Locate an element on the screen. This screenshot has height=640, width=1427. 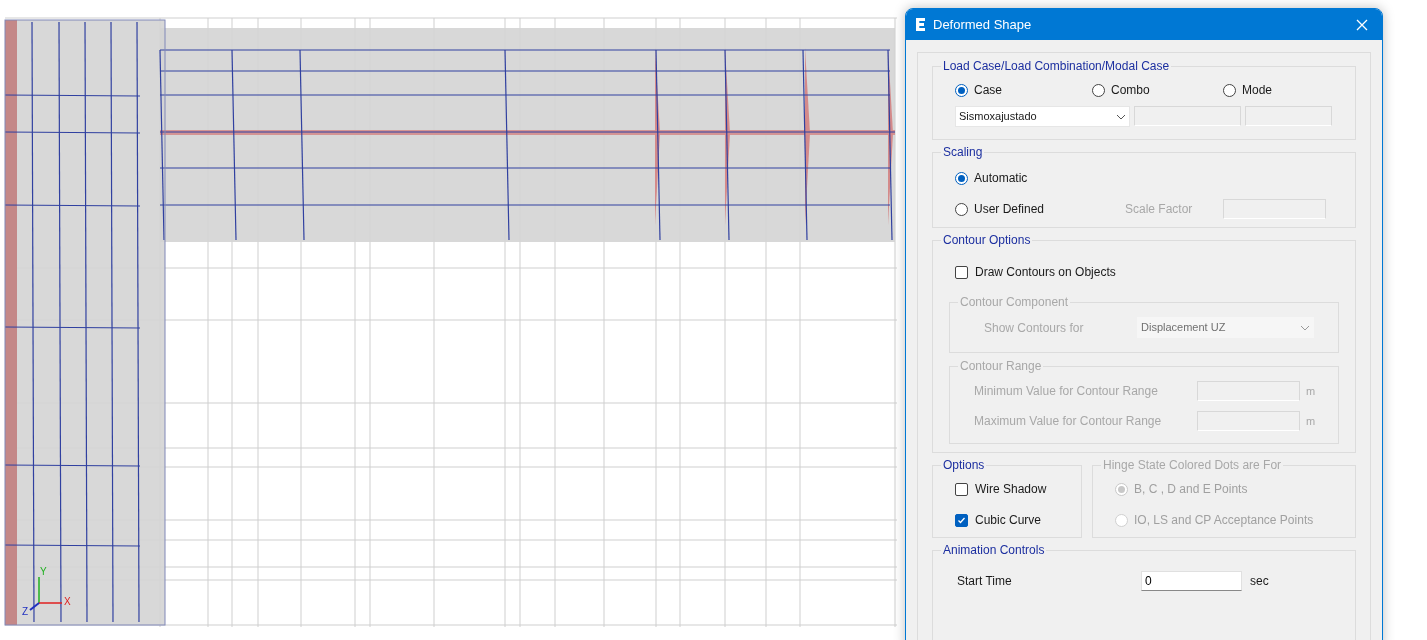
group-legend: Contour Component is located at coordinates (1014, 302).